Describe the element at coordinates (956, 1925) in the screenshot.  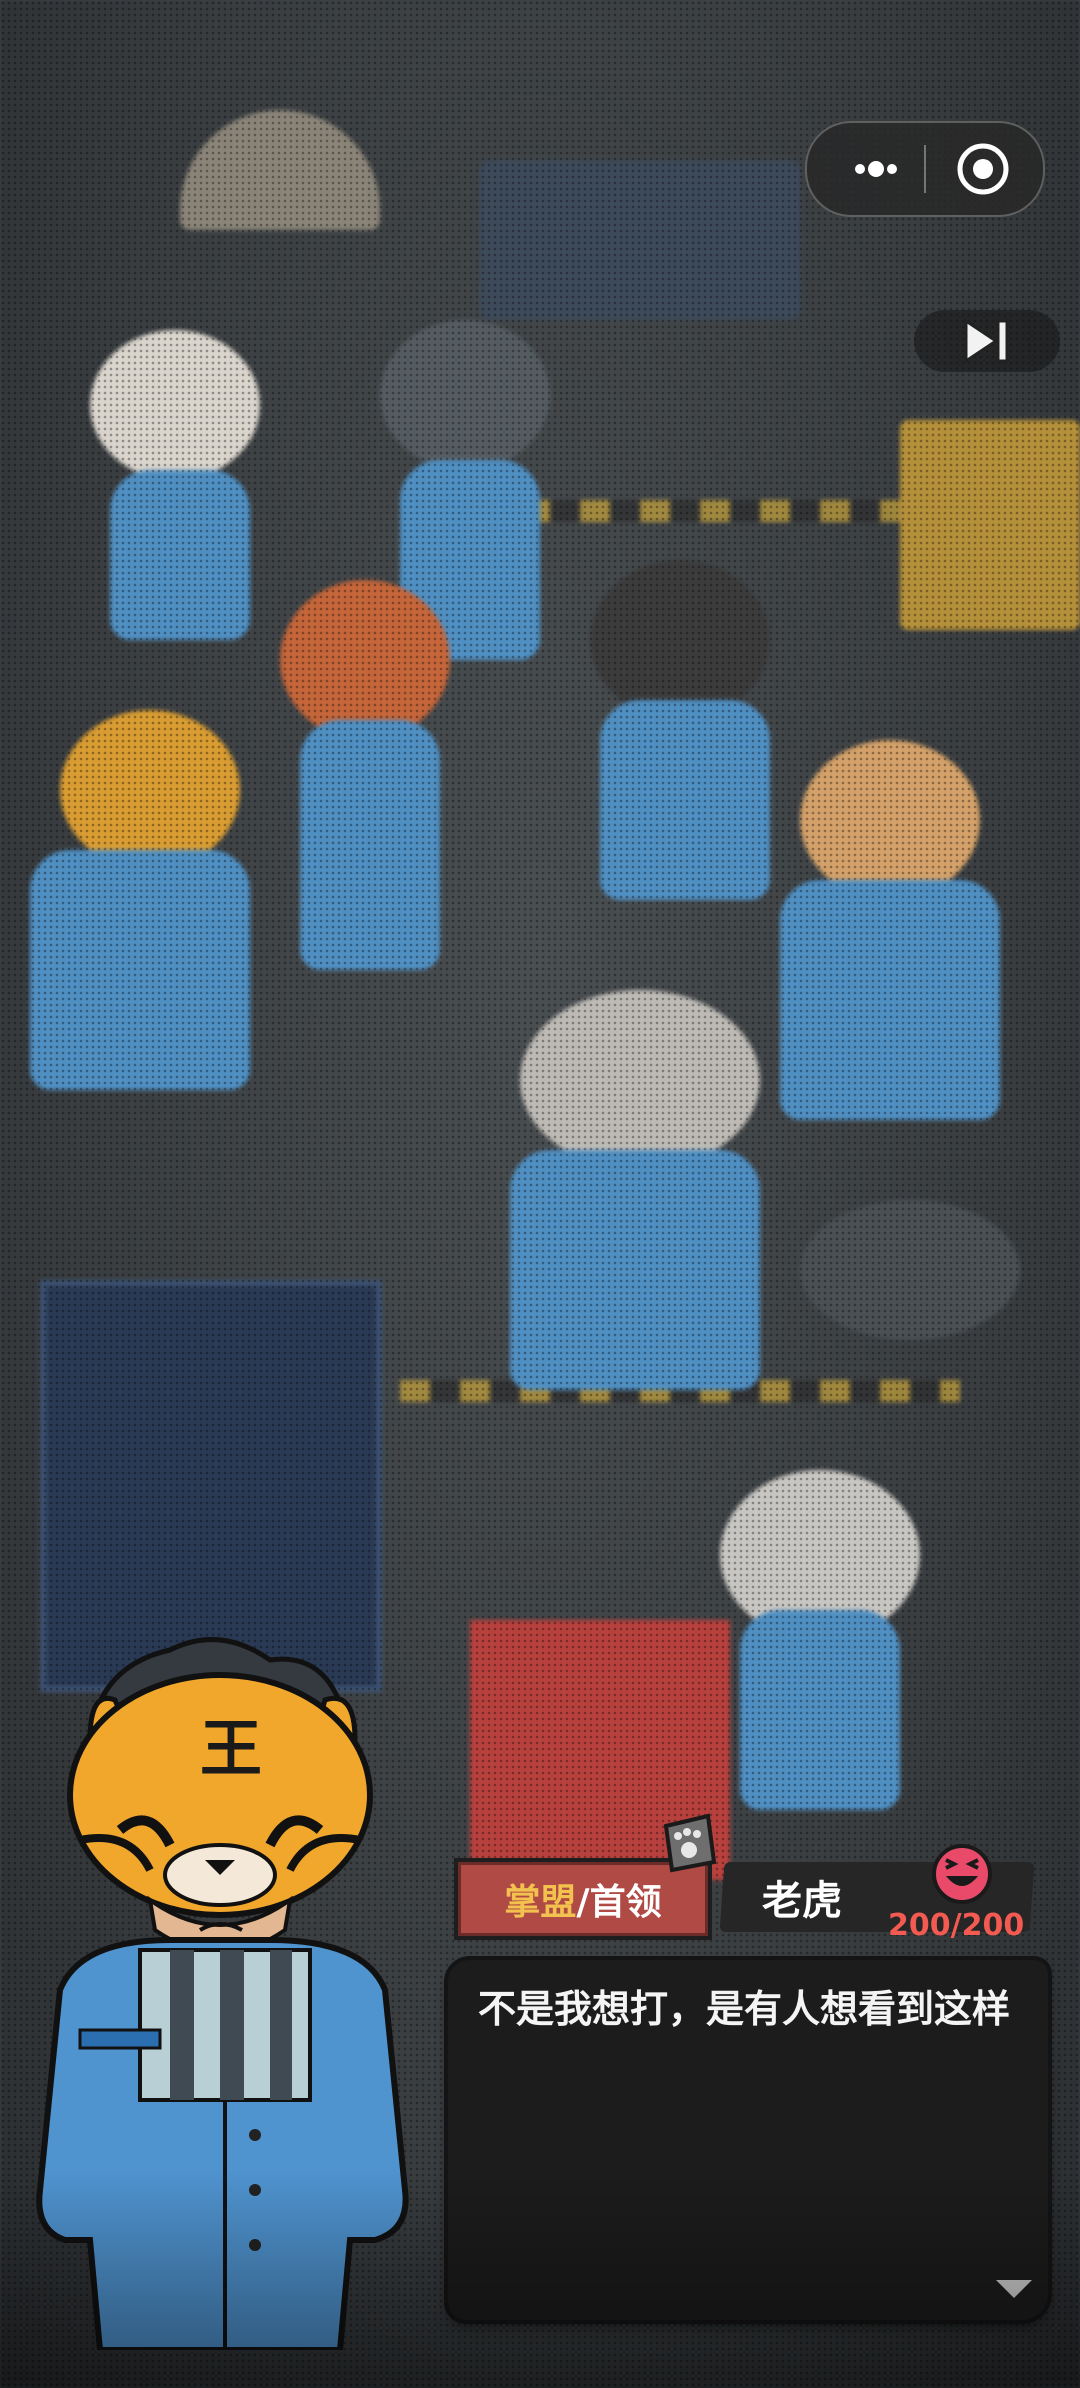
I see `hp-value: 200/200` at that location.